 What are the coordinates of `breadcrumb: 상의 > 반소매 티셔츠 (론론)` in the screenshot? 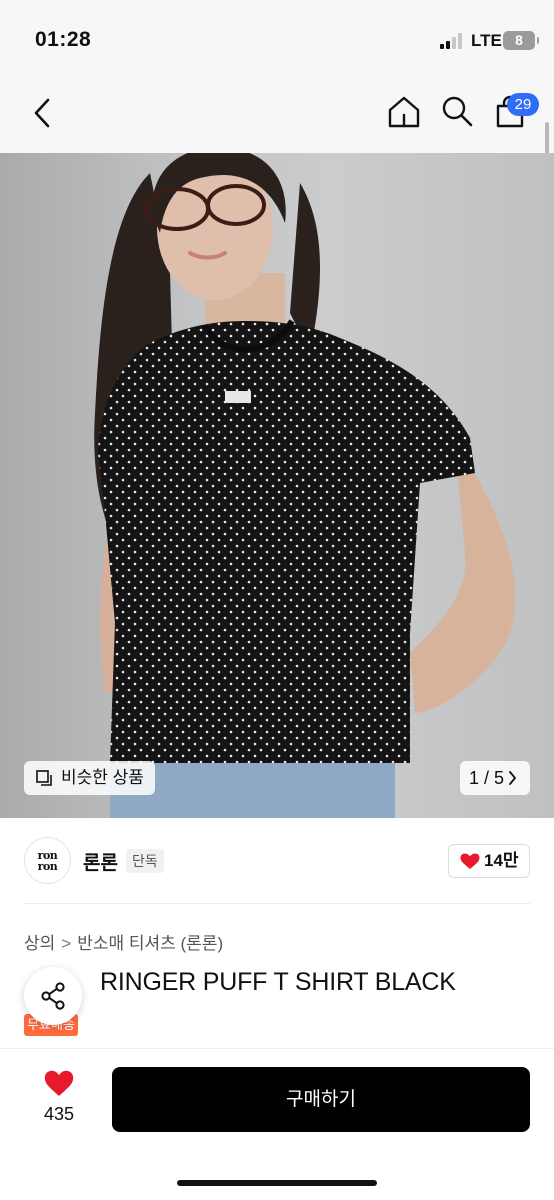 It's located at (123, 941).